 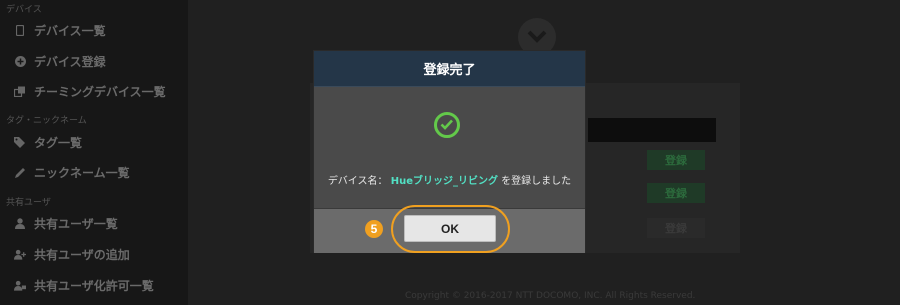 What do you see at coordinates (20, 30) in the screenshot?
I see `phone-icon` at bounding box center [20, 30].